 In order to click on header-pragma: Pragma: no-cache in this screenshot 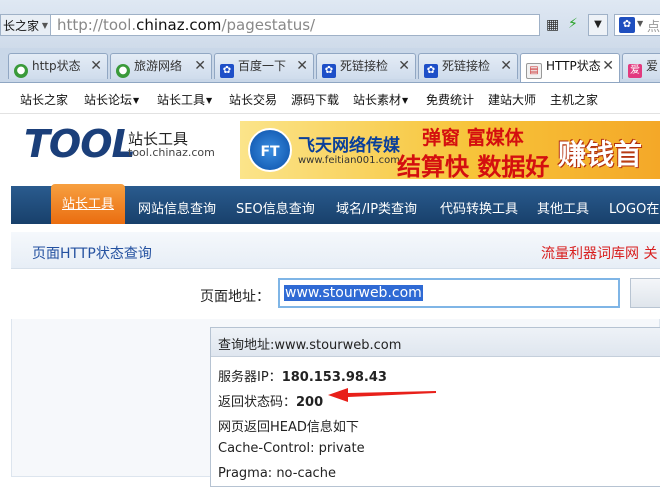, I will do `click(277, 473)`.